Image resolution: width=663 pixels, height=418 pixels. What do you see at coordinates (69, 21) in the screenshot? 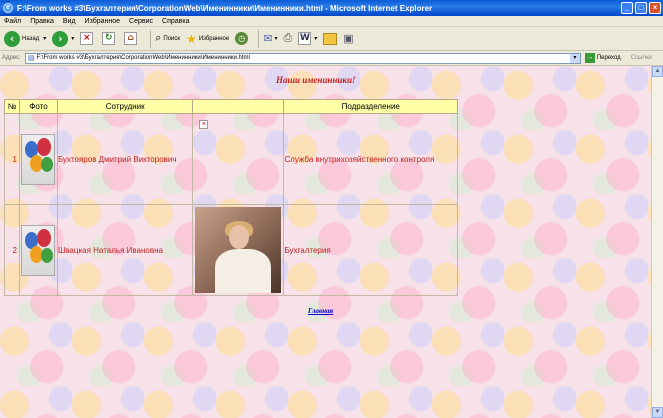
I see `menu-view: Вид` at bounding box center [69, 21].